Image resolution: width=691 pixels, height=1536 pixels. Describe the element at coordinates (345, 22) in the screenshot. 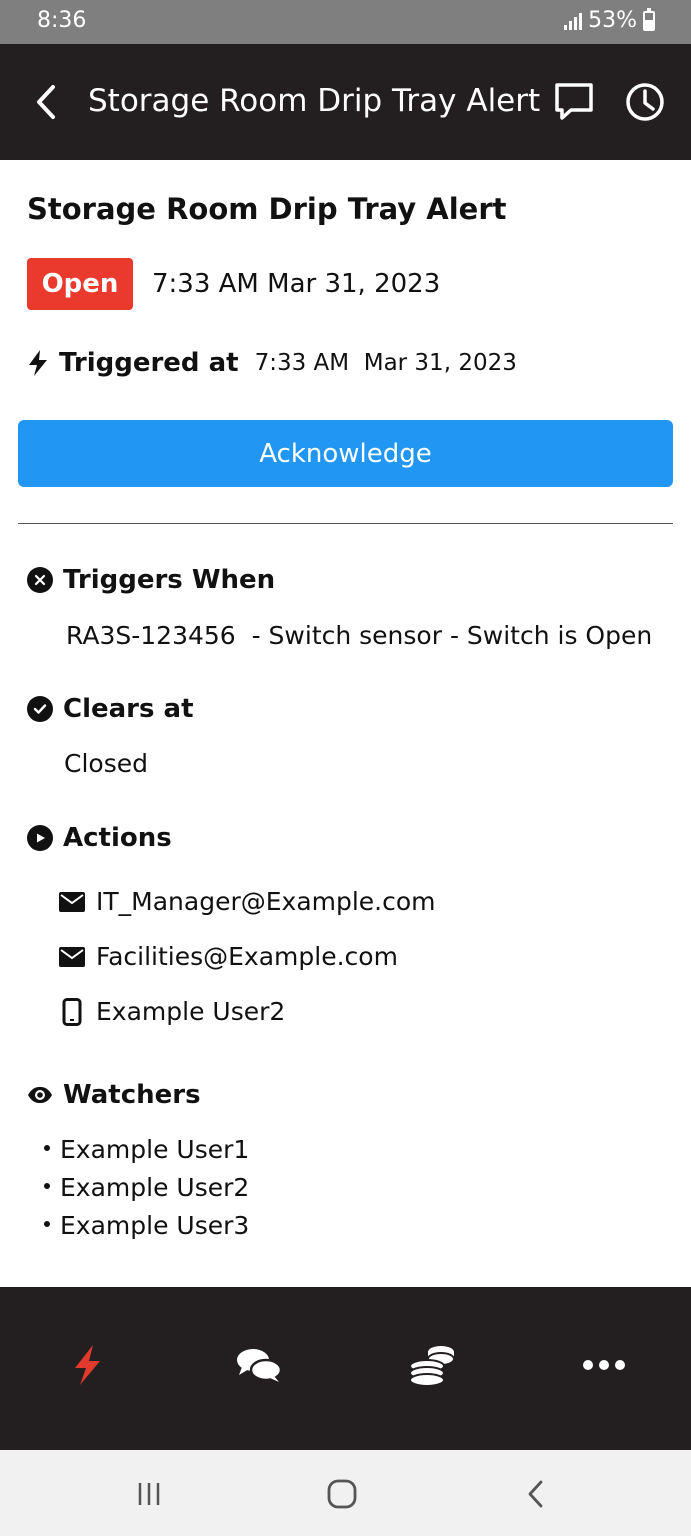

I see `status-bar: 8:36 53%` at that location.